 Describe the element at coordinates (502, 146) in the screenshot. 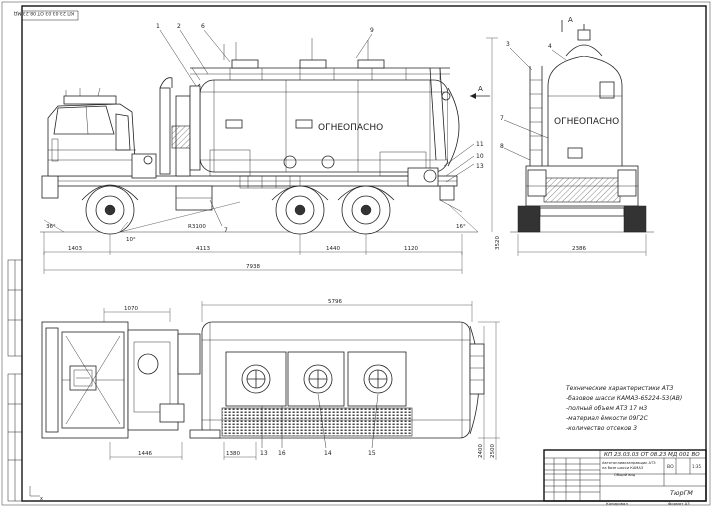

I see `rear-pos-8: 8` at that location.